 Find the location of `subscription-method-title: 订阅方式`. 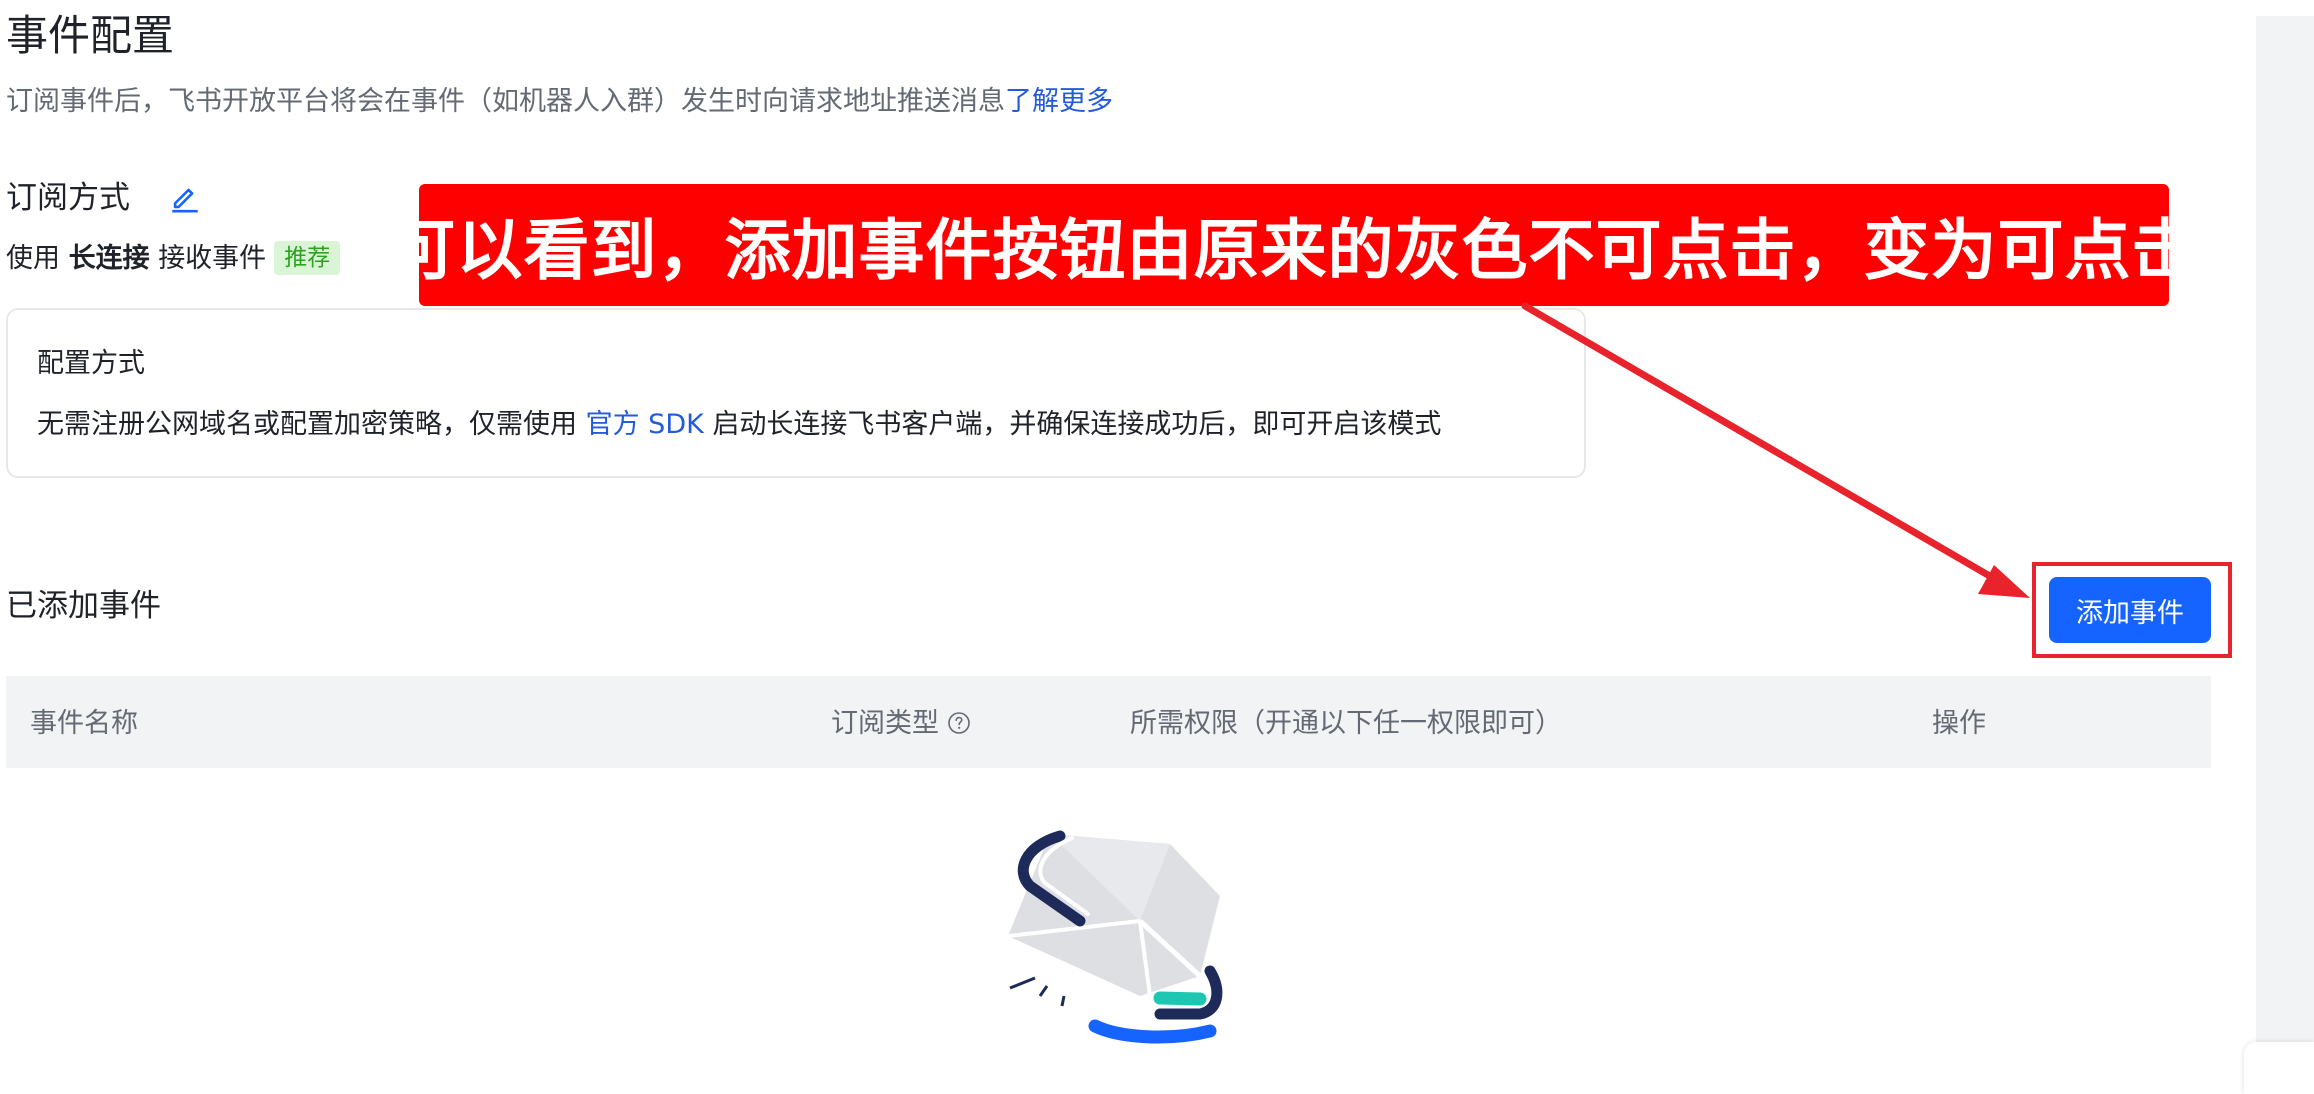

subscription-method-title: 订阅方式 is located at coordinates (68, 198).